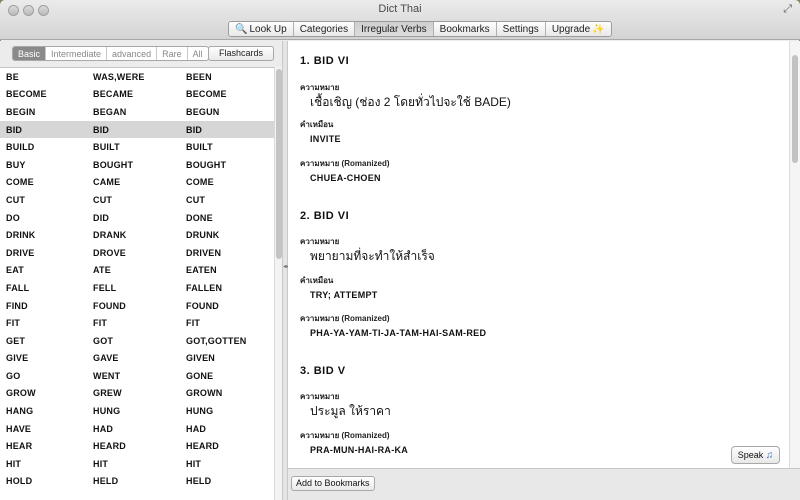 Image resolution: width=800 pixels, height=500 pixels. I want to click on window-title: Dict Thai, so click(400, 9).